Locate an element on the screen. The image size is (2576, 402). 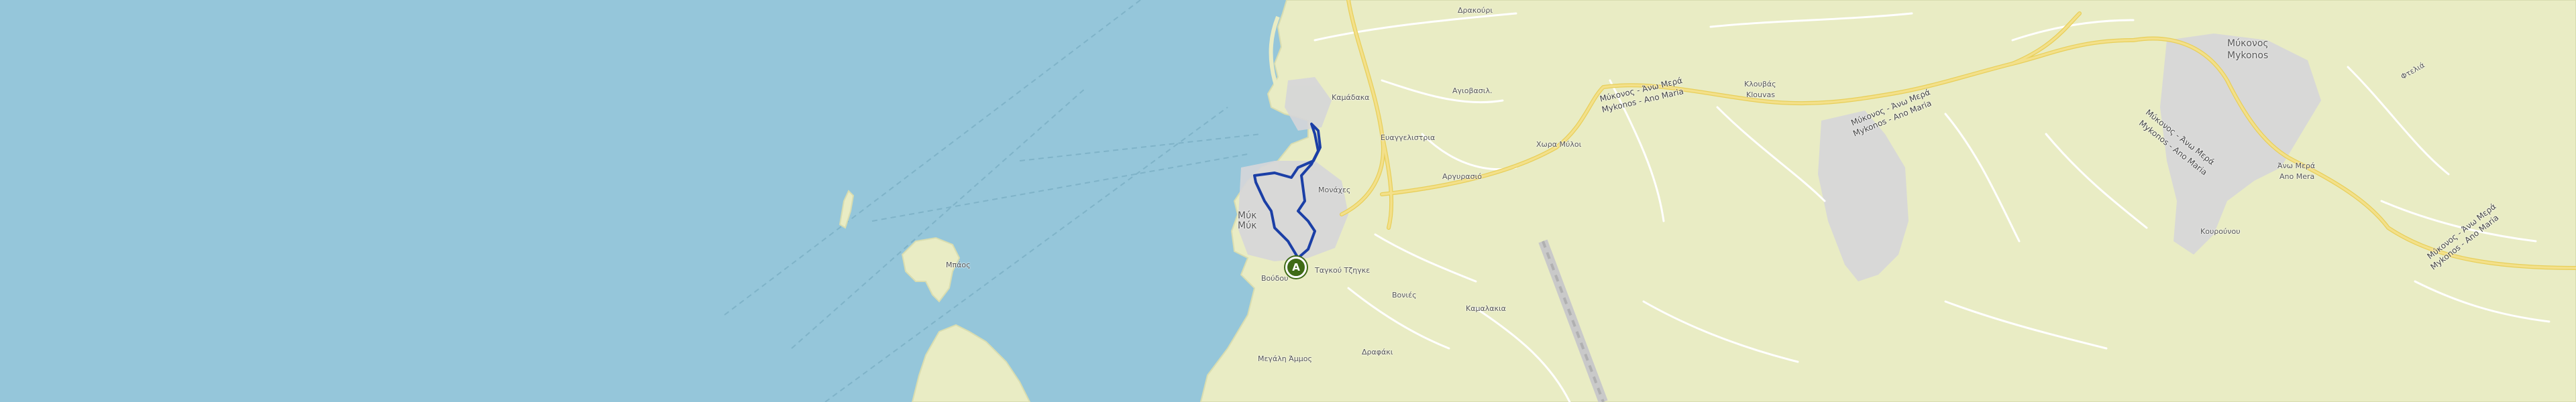
place-label-klouvas-latin: Klouvas is located at coordinates (1760, 95).